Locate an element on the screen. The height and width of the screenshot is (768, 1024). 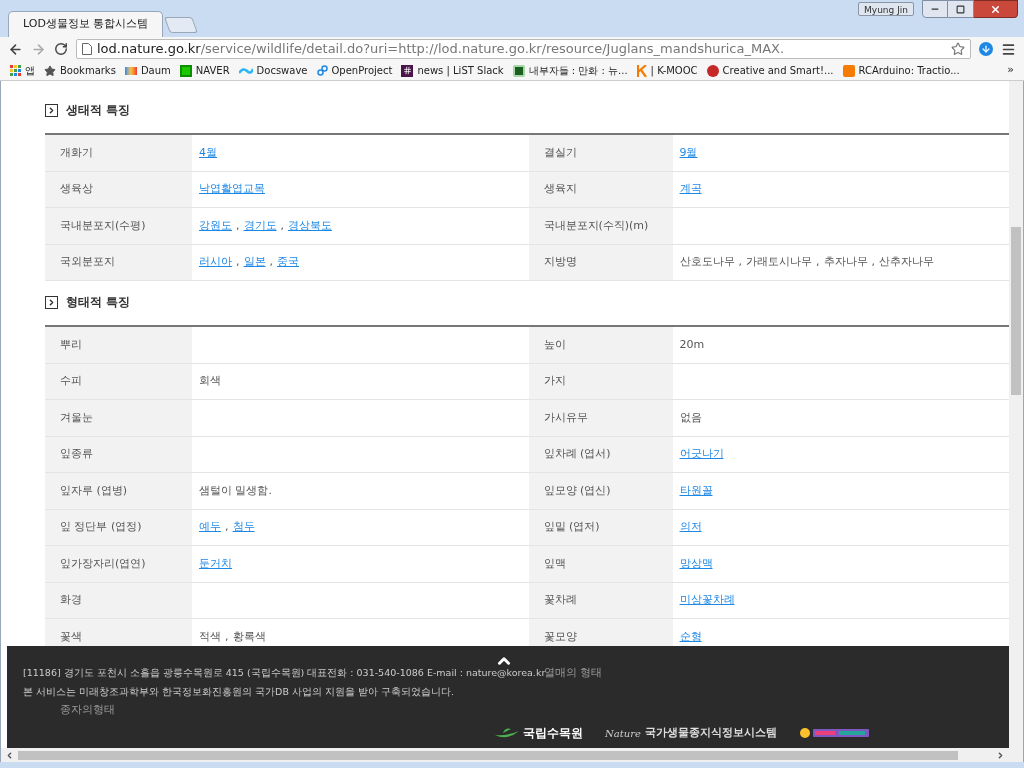
value-link: 일본 is located at coordinates (254, 262).